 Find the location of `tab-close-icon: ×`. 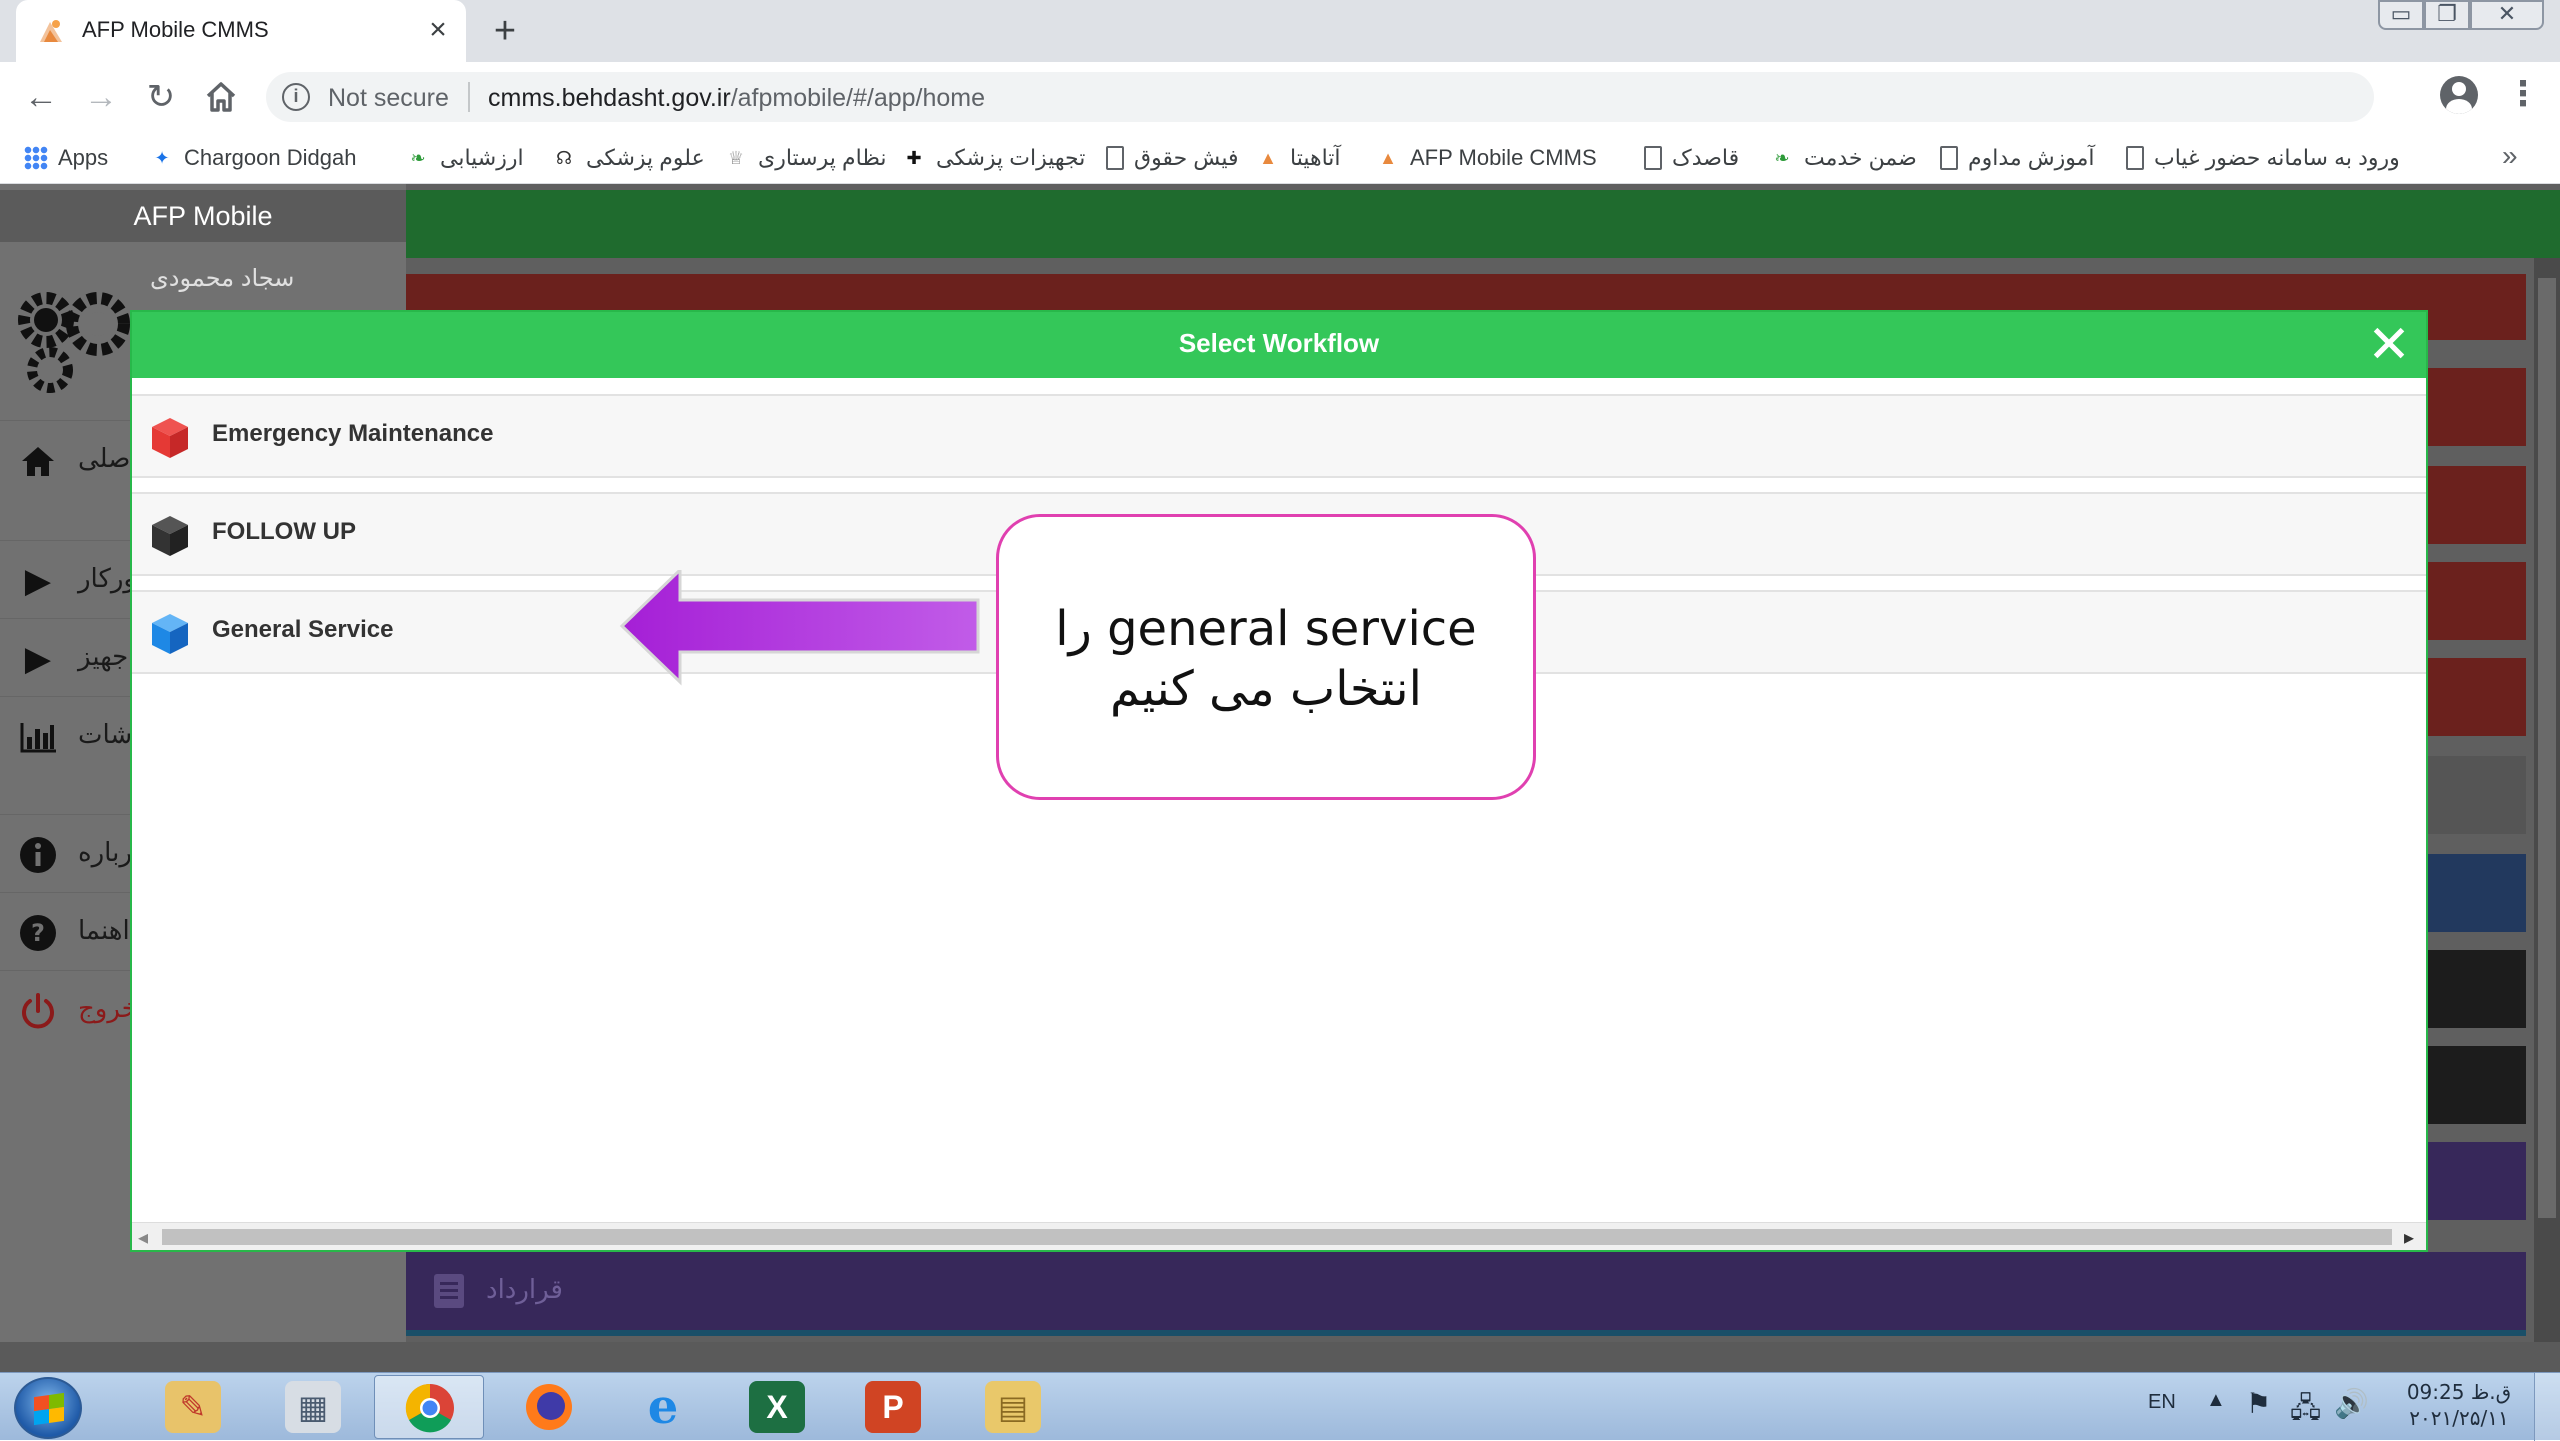

tab-close-icon: × is located at coordinates (438, 30).